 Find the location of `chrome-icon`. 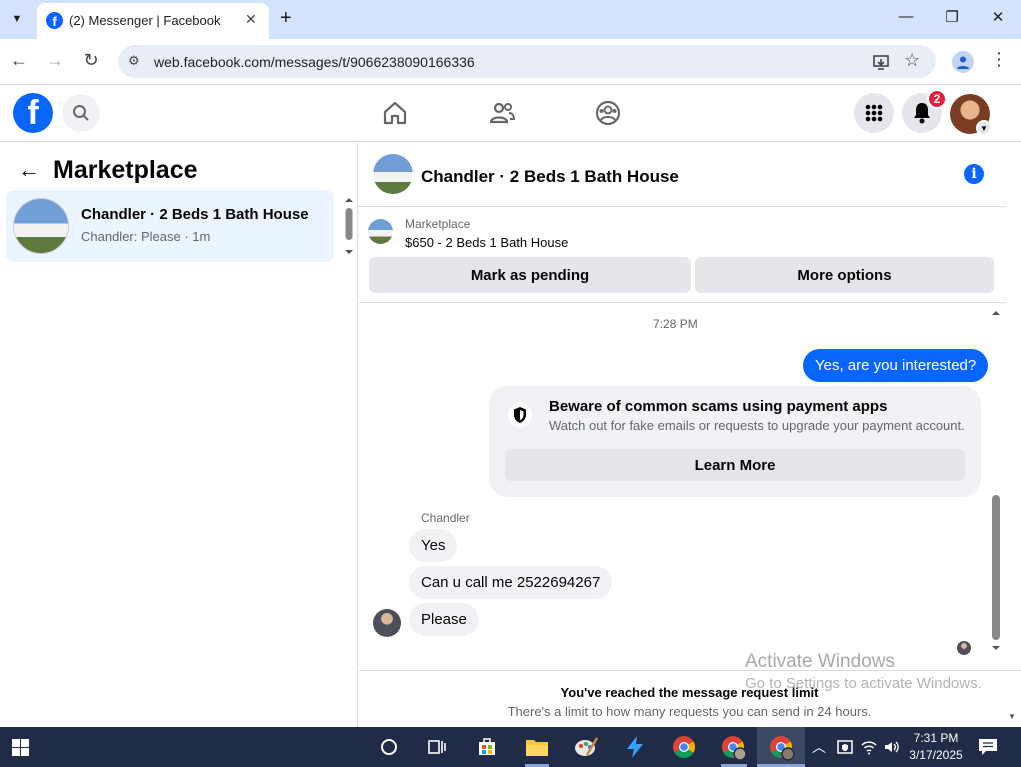

chrome-icon is located at coordinates (684, 747).